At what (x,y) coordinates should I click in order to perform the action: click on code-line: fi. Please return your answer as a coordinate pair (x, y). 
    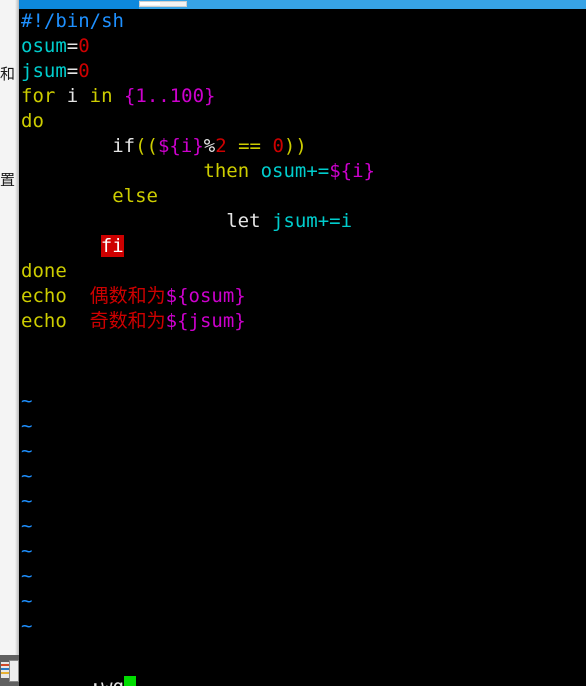
    Looking at the image, I should click on (72, 246).